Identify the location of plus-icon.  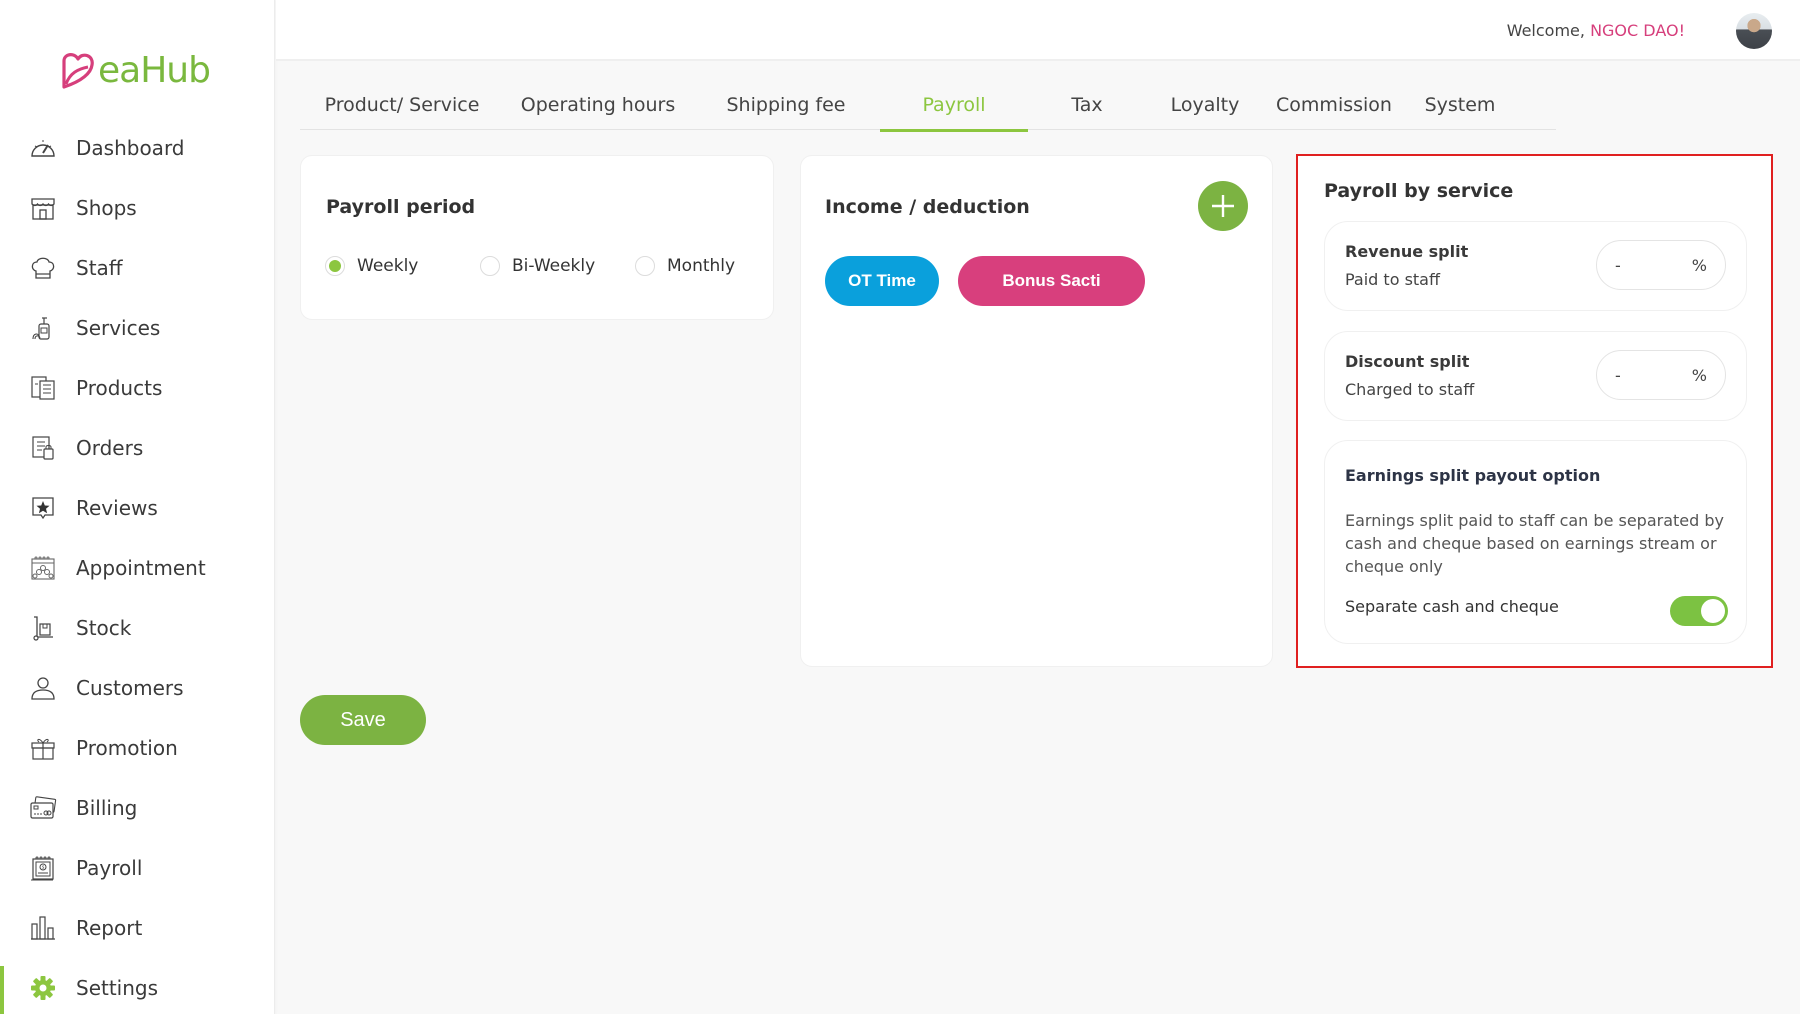
(1223, 206).